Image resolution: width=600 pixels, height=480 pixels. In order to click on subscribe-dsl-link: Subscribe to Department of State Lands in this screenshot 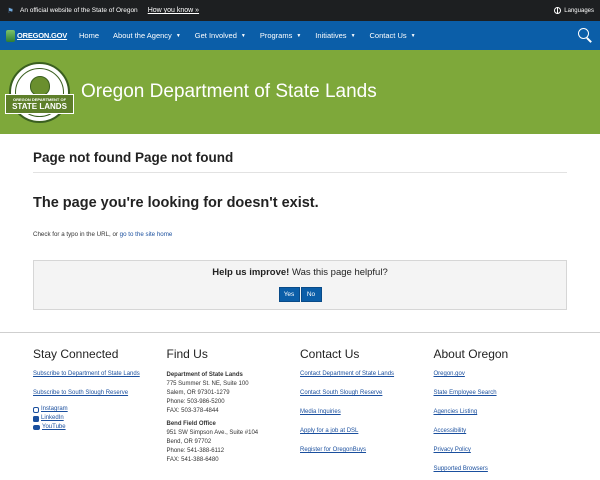, I will do `click(100, 374)`.